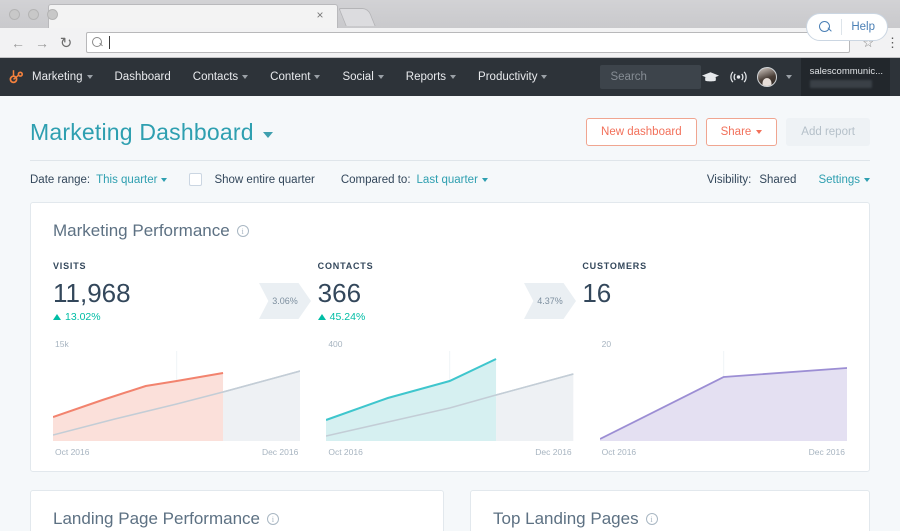 This screenshot has height=531, width=900. What do you see at coordinates (890, 42) in the screenshot?
I see `browser-menu-icon: ⋮` at bounding box center [890, 42].